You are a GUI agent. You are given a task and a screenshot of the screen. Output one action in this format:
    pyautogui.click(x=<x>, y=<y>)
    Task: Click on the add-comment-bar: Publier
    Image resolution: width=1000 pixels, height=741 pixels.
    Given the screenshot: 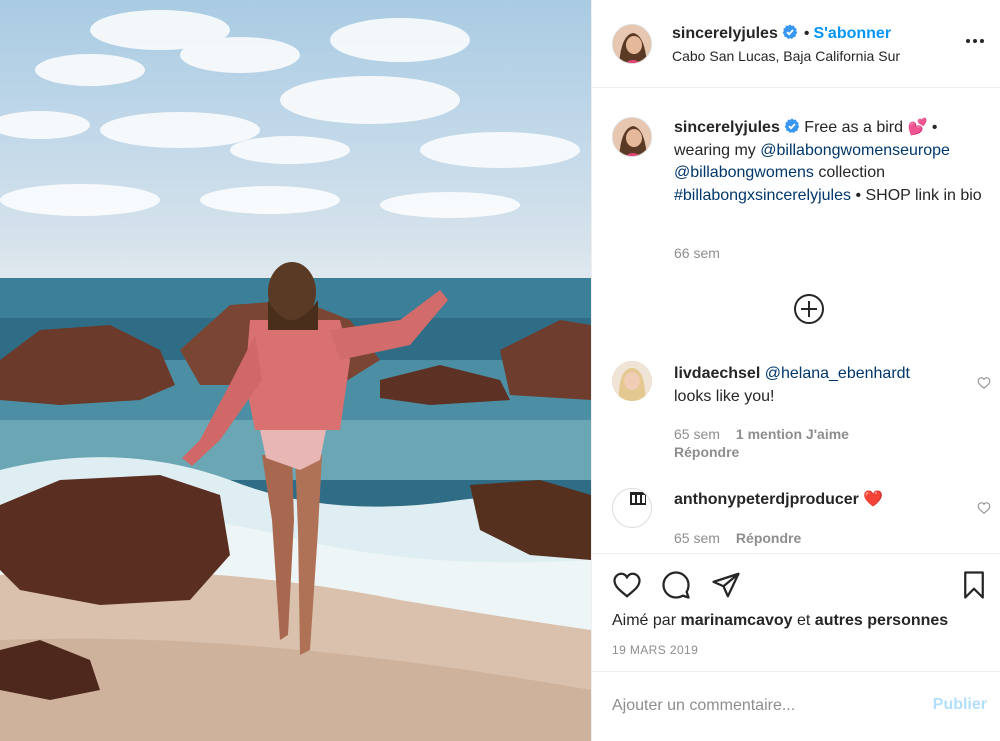 What is the action you would take?
    pyautogui.click(x=796, y=706)
    